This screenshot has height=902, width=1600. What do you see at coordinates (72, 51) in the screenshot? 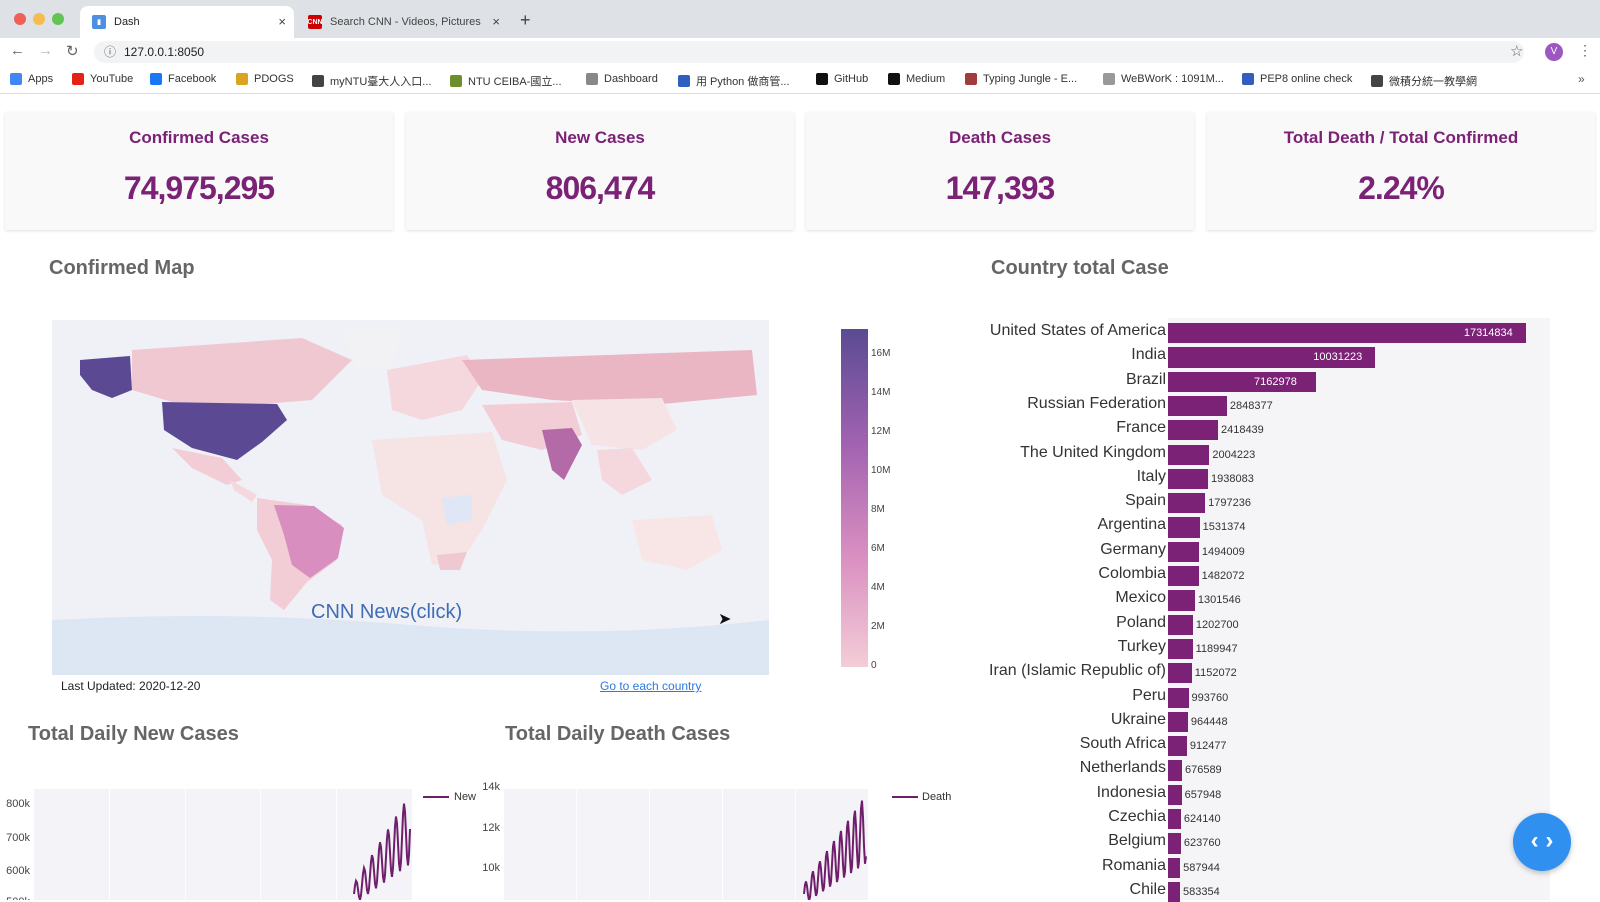
I see `reload-icon: ↻` at bounding box center [72, 51].